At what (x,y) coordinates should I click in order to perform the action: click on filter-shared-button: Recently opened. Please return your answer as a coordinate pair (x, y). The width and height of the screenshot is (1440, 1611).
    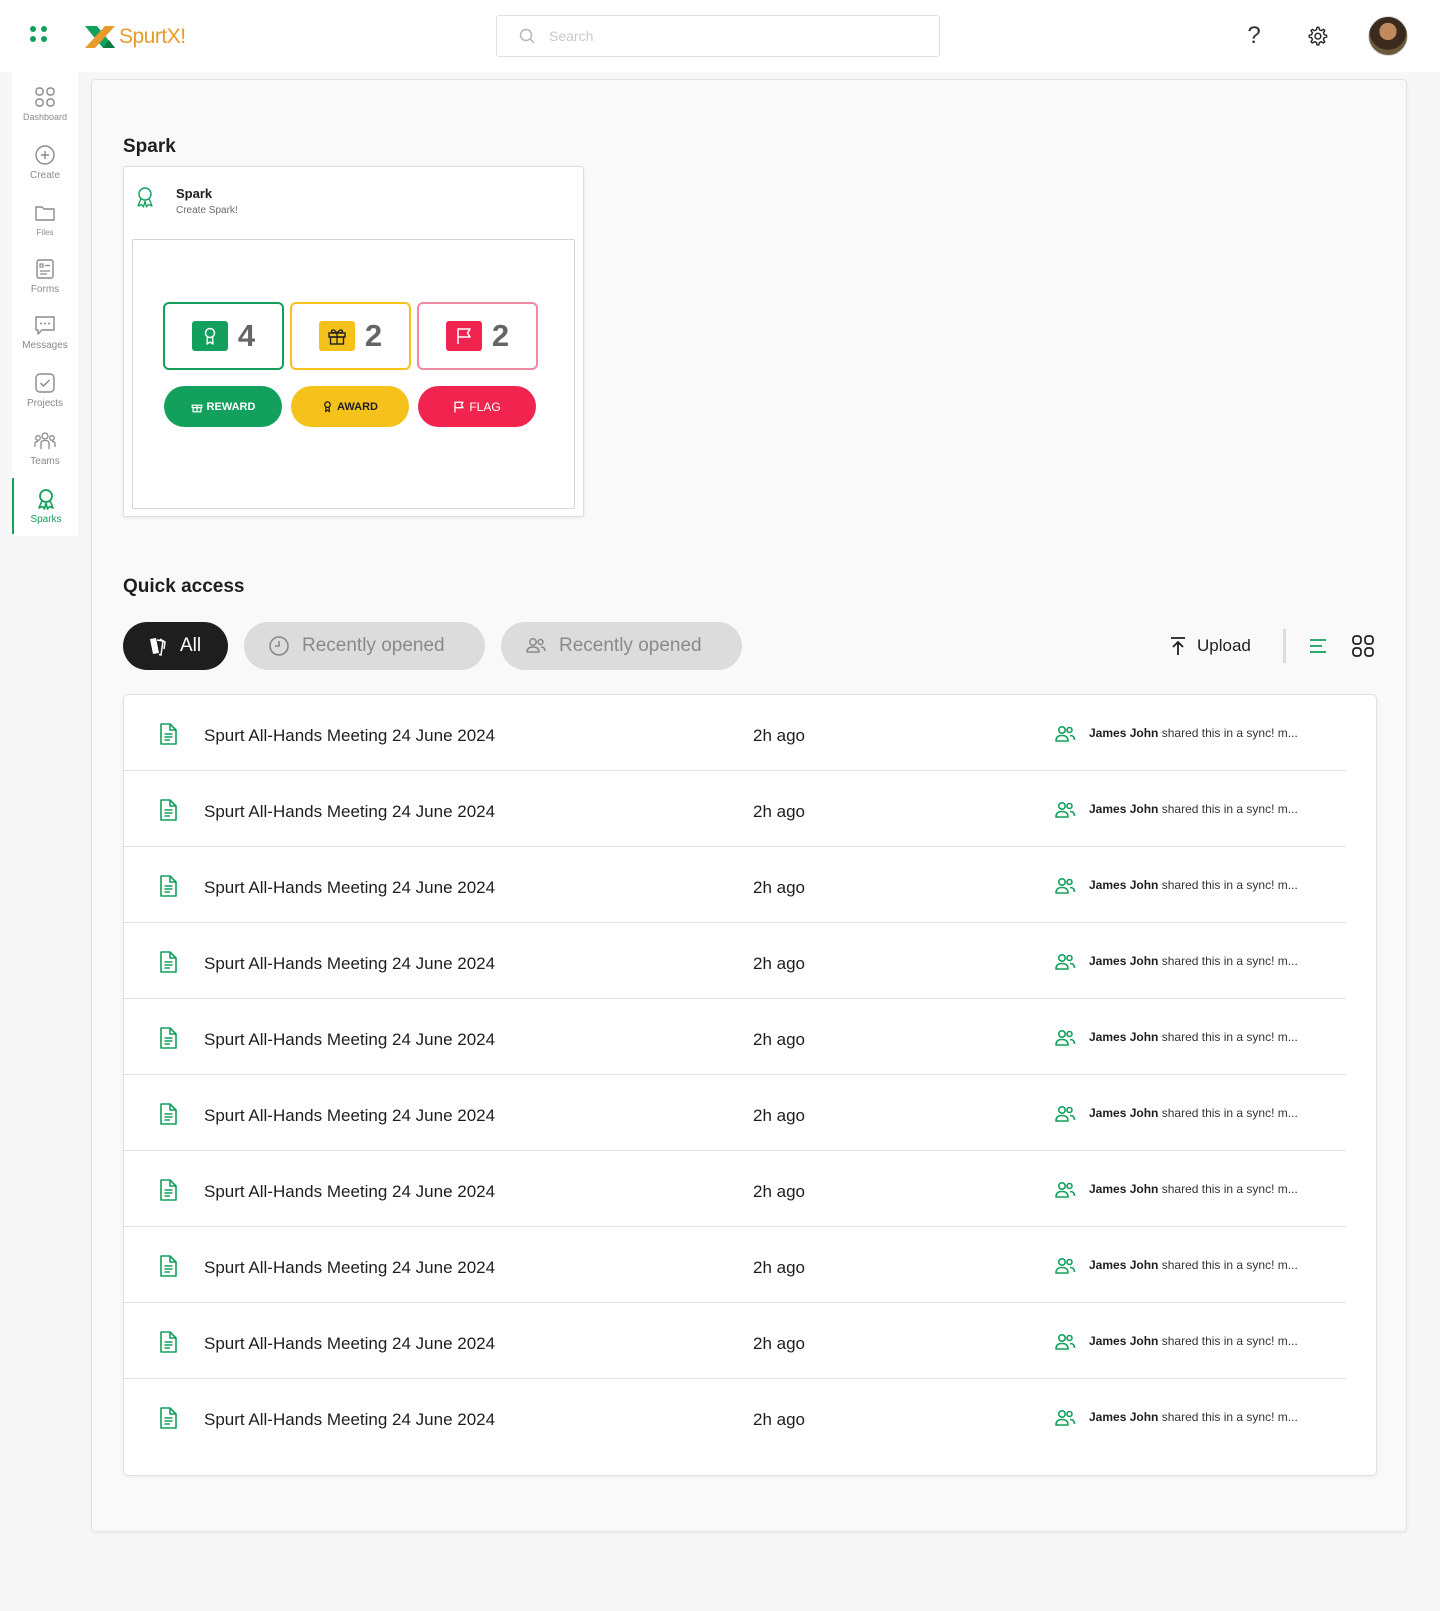
    Looking at the image, I should click on (621, 646).